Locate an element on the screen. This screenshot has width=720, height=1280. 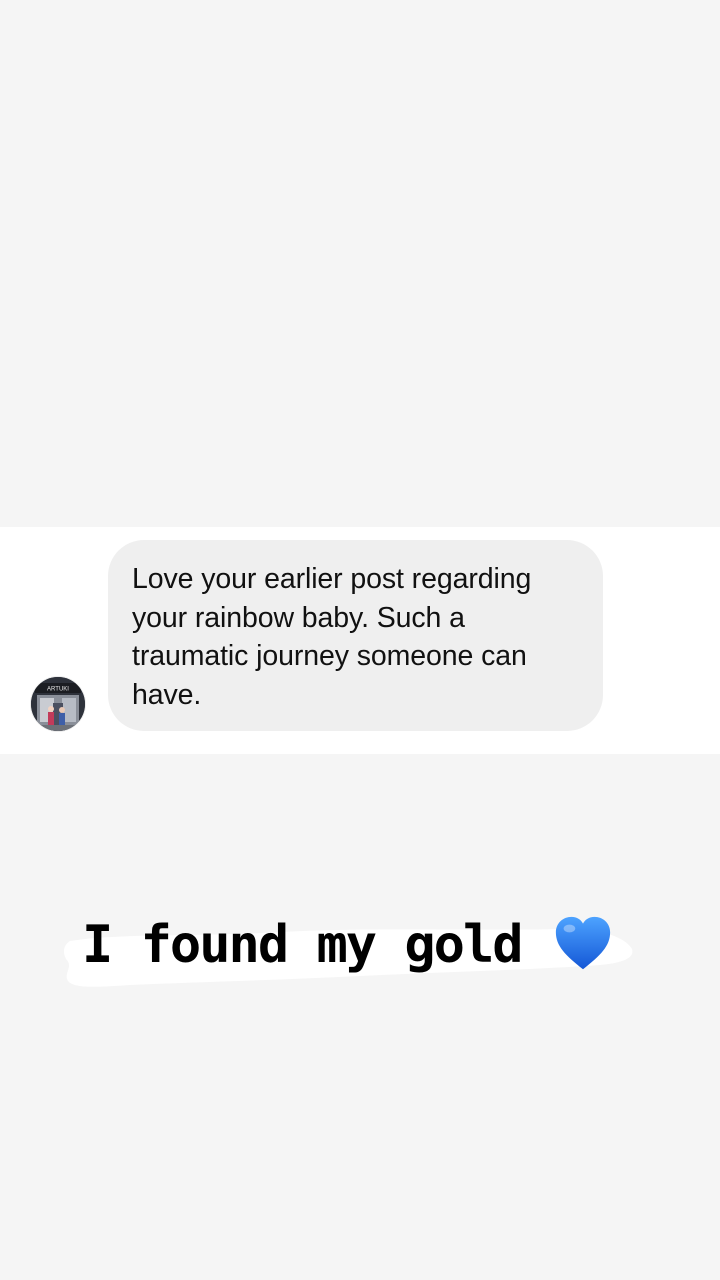
caption-sticker: I found my gold is located at coordinates (350, 950).